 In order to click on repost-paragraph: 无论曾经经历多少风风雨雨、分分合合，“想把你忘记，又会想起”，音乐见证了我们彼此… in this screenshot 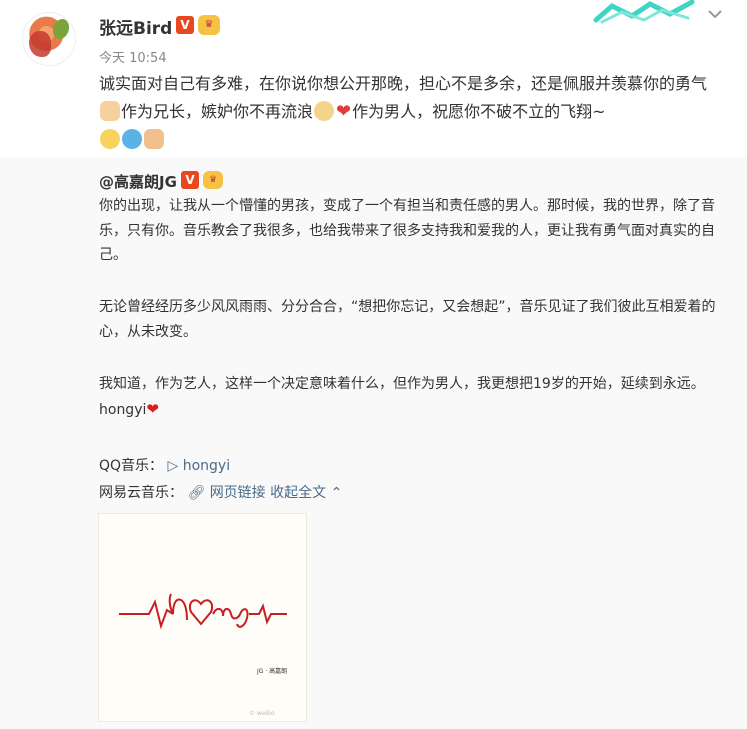, I will do `click(407, 319)`.